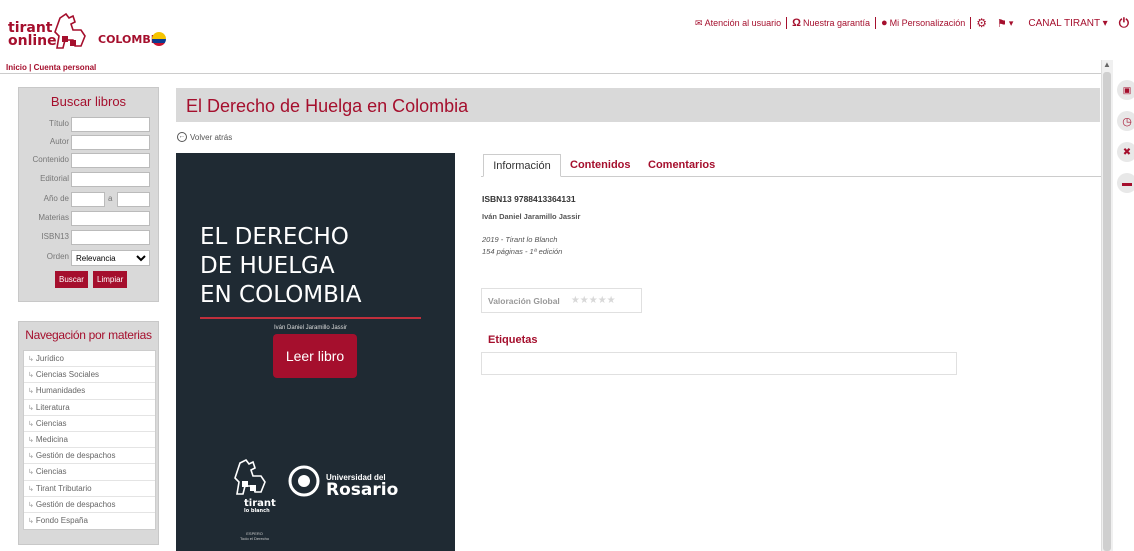  I want to click on scroll-up-icon: ▲, so click(1107, 64).